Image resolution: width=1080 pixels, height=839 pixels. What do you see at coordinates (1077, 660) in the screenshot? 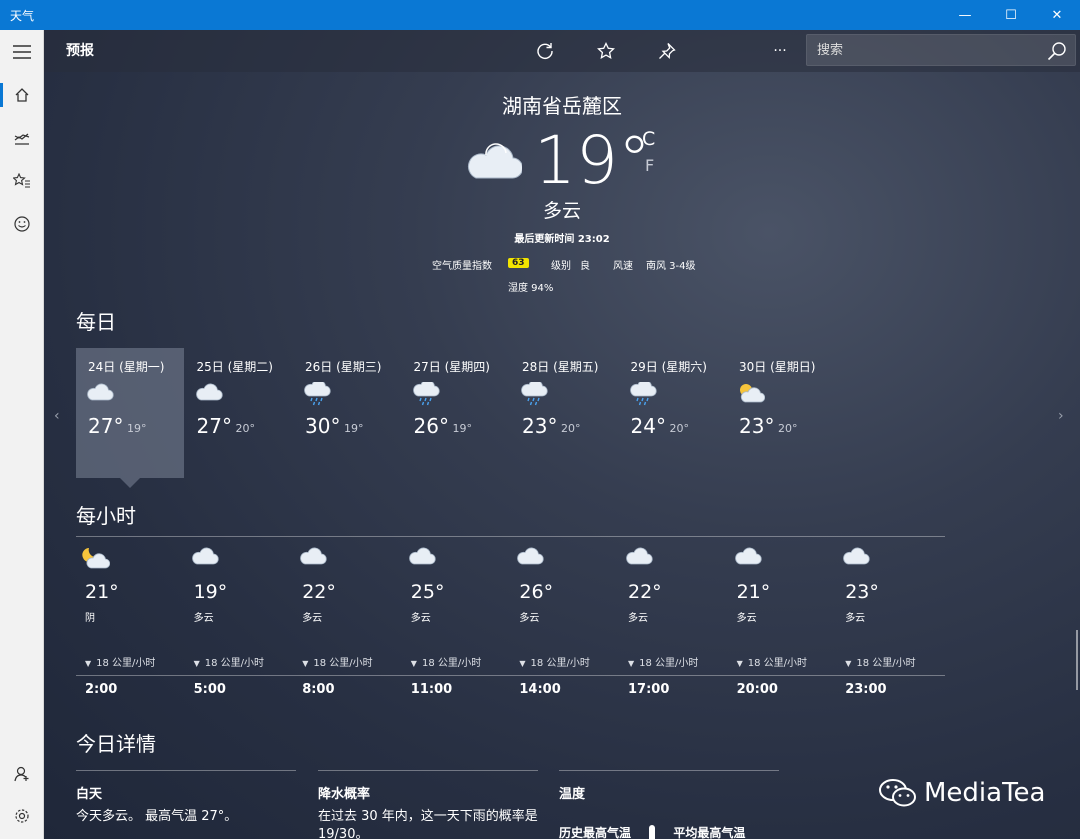
I see `scrollbar-thumb` at bounding box center [1077, 660].